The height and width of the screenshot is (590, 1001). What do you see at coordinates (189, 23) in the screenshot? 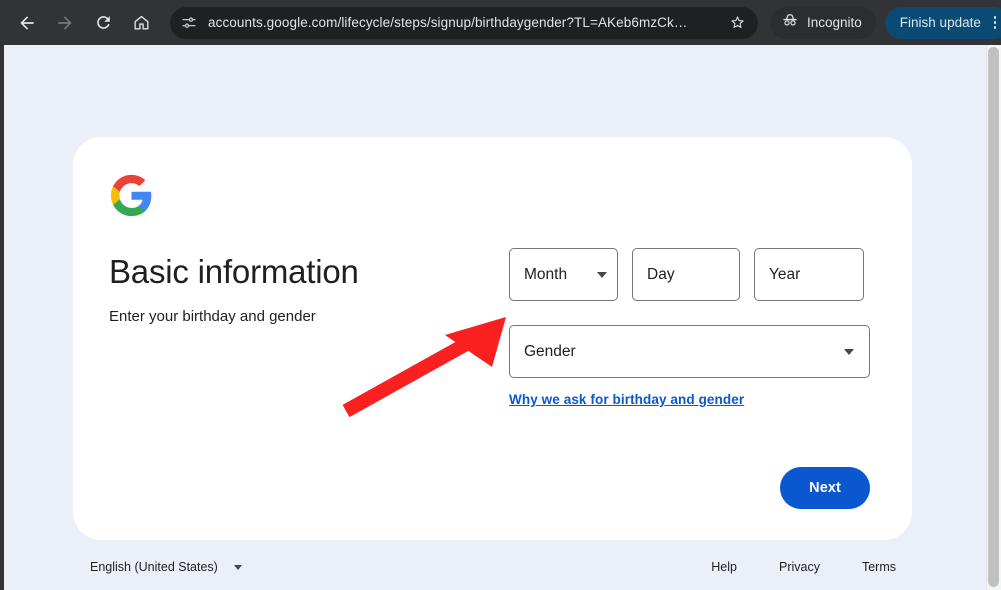
I see `tune-icon` at bounding box center [189, 23].